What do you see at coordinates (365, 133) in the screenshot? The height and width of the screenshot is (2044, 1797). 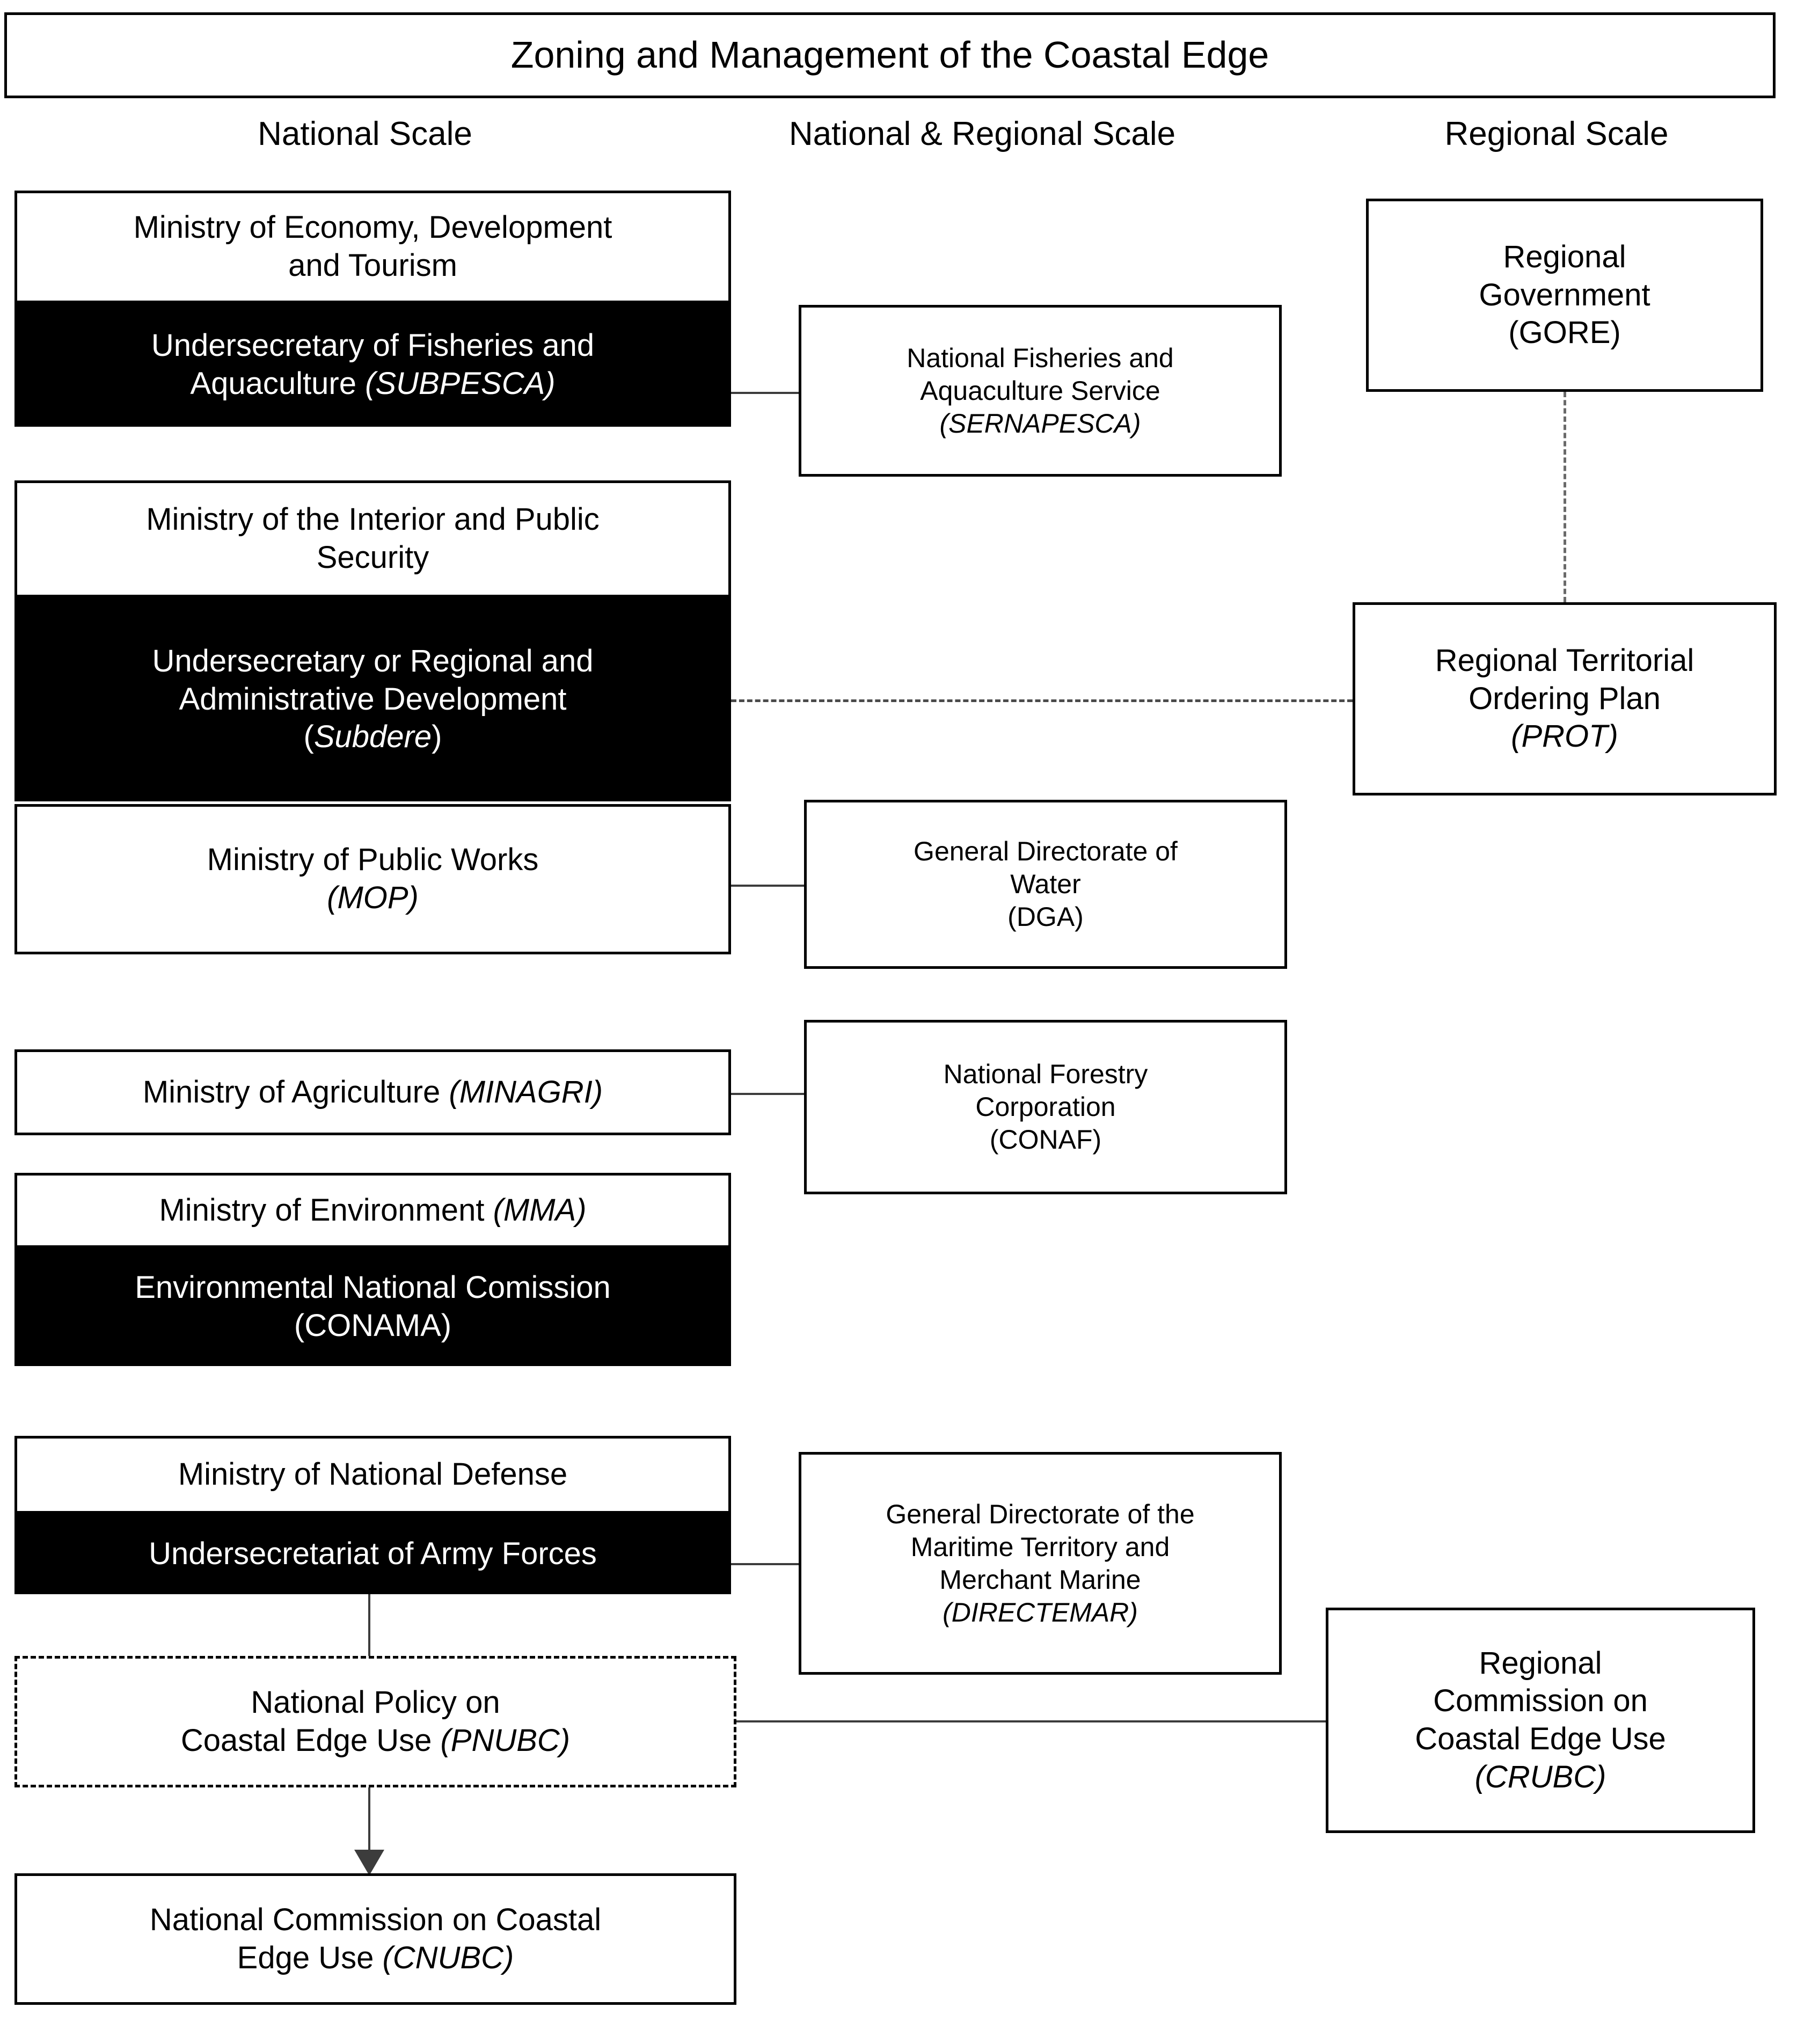 I see `column-header-national-scale: National Scale` at bounding box center [365, 133].